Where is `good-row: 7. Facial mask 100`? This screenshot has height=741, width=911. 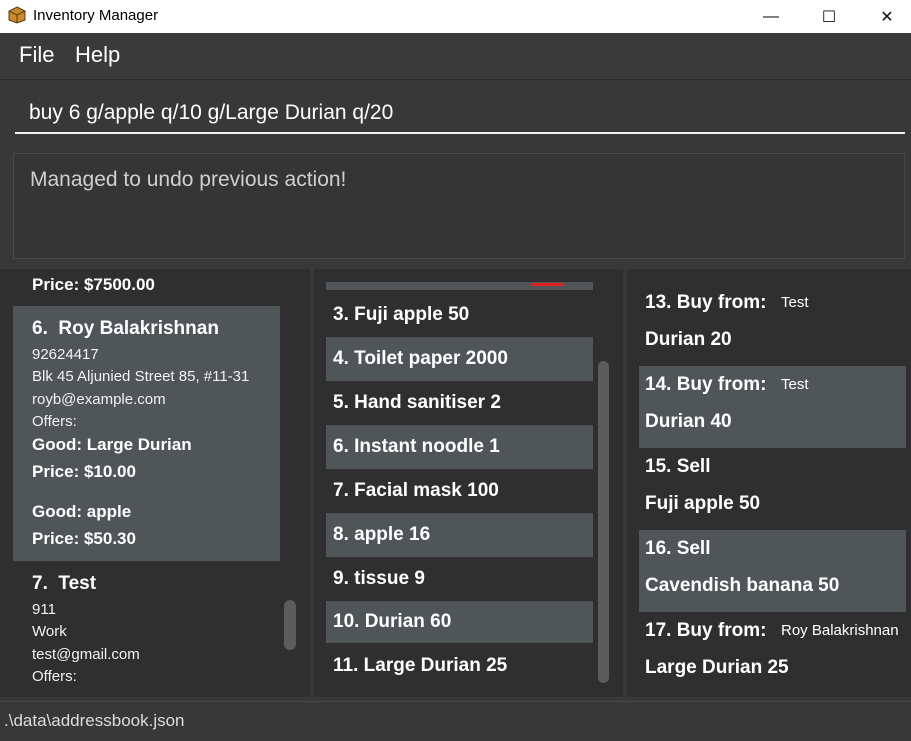 good-row: 7. Facial mask 100 is located at coordinates (459, 491).